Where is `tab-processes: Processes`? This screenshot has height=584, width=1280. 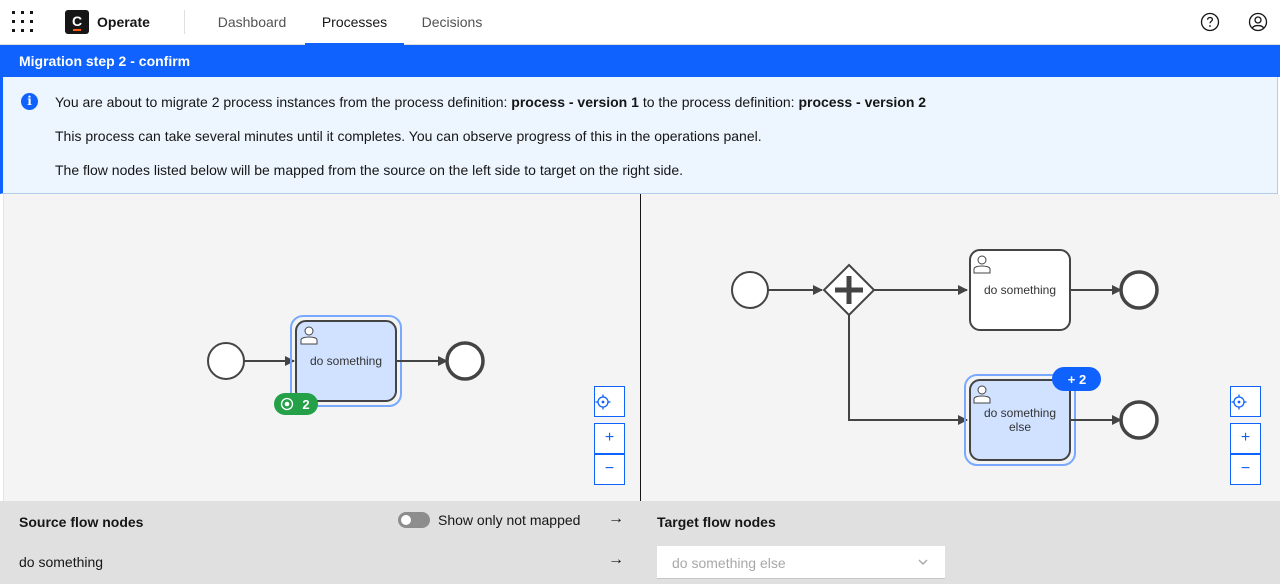 tab-processes: Processes is located at coordinates (354, 22).